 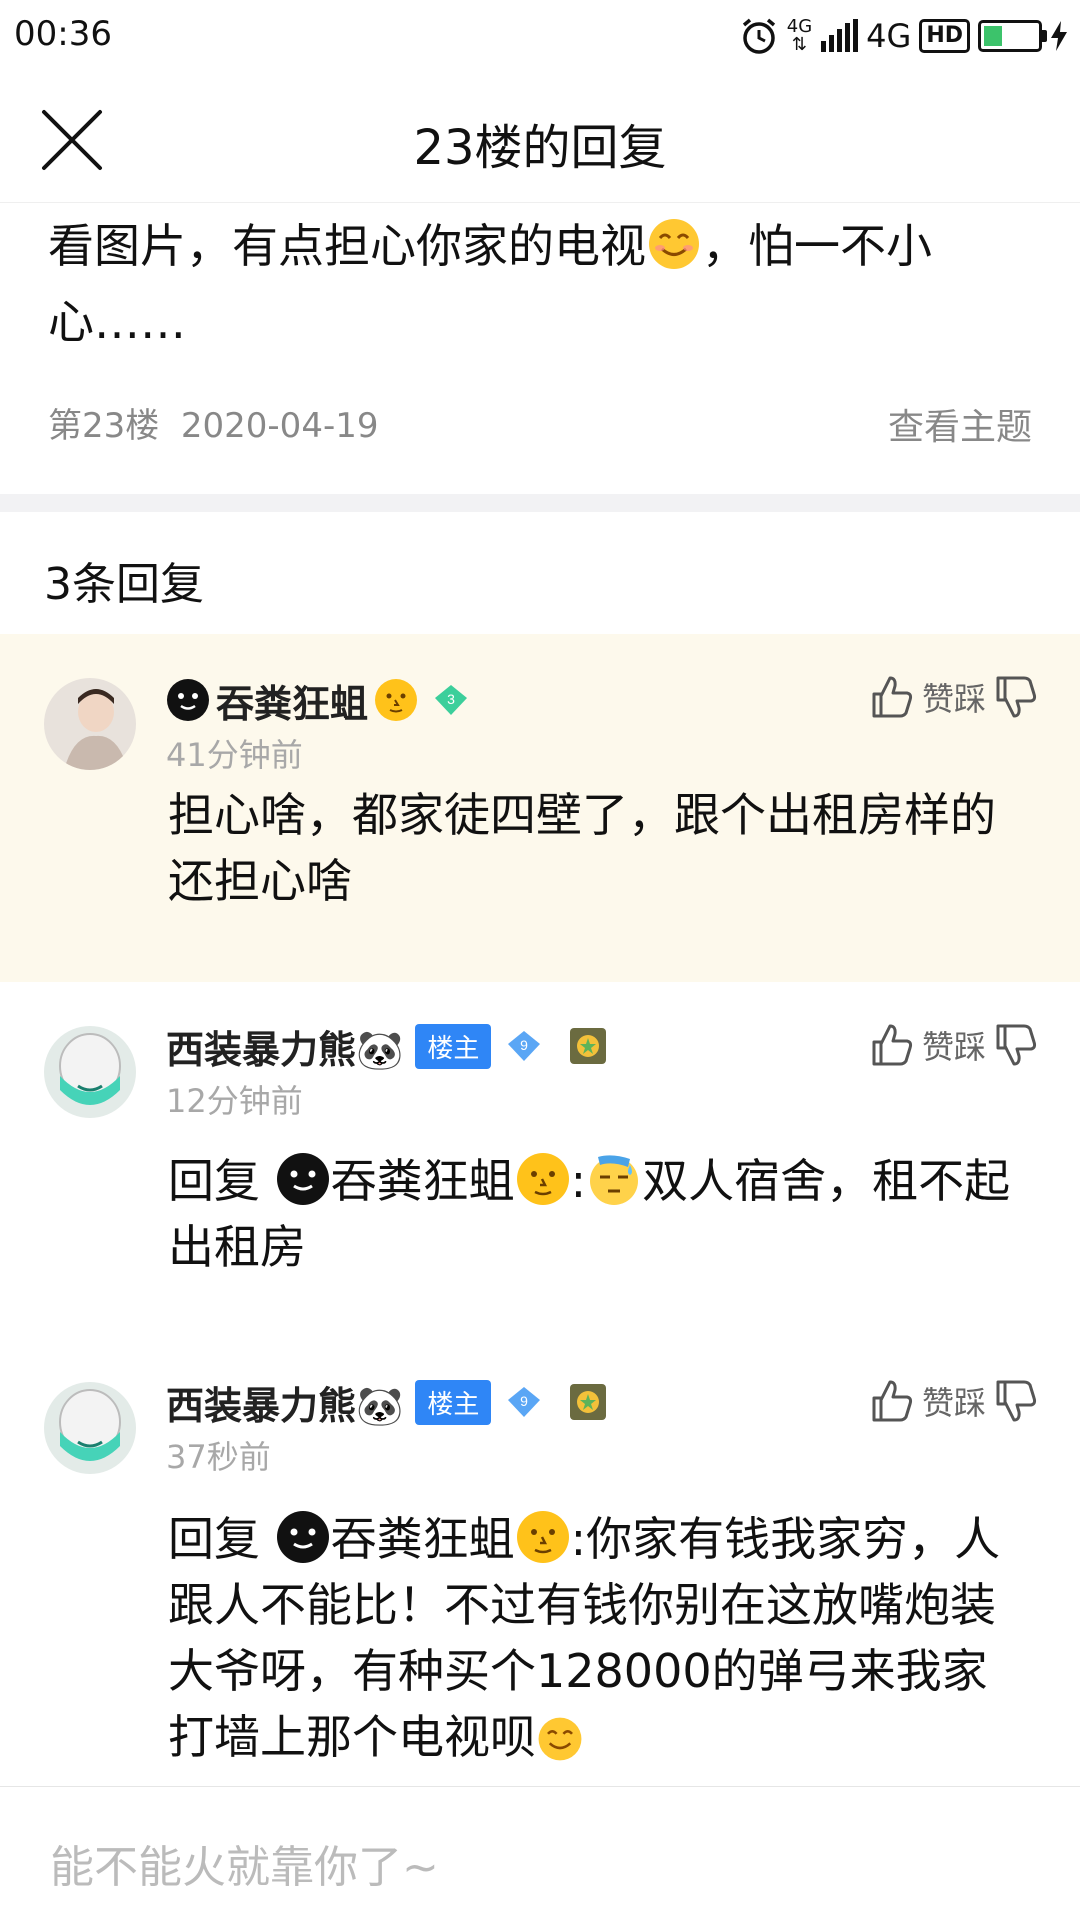 I want to click on post-date: 2020-04-19, so click(x=279, y=426).